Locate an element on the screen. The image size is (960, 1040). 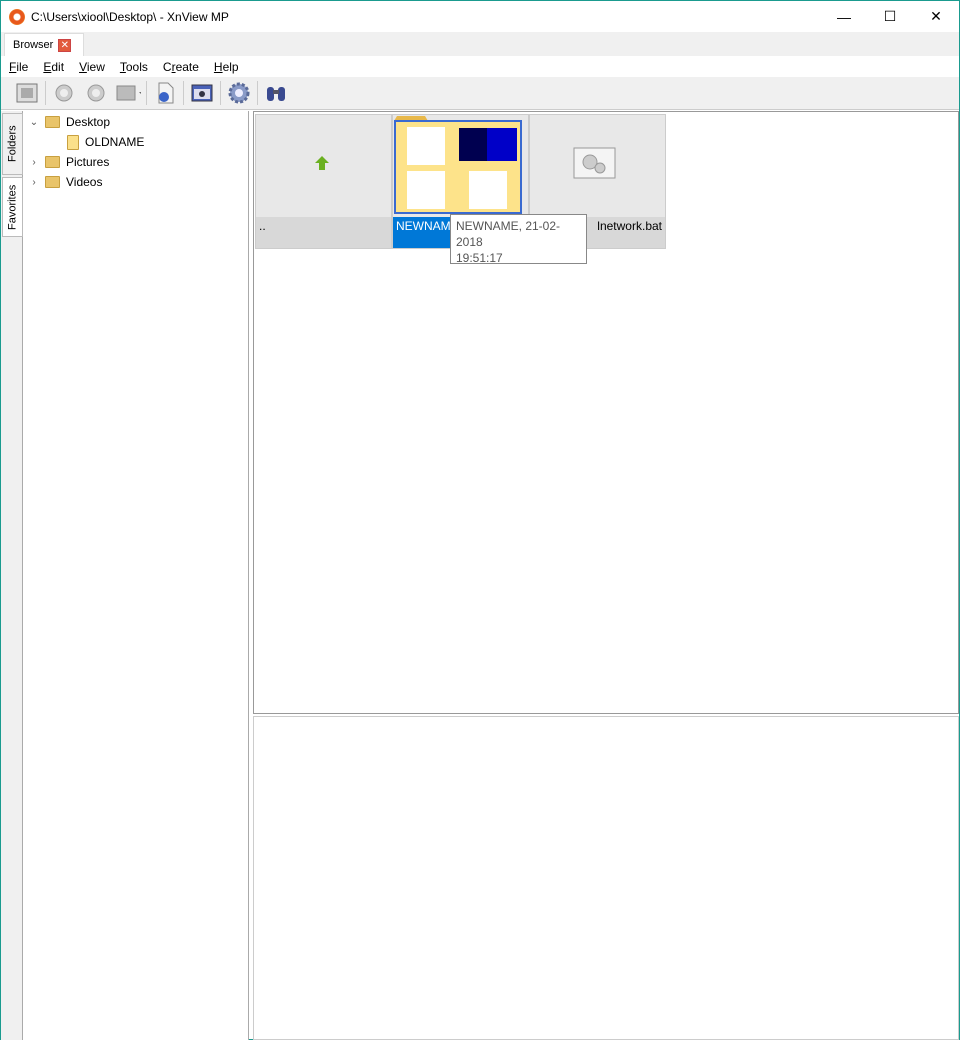
rotate-left-icon is located at coordinates (64, 93).